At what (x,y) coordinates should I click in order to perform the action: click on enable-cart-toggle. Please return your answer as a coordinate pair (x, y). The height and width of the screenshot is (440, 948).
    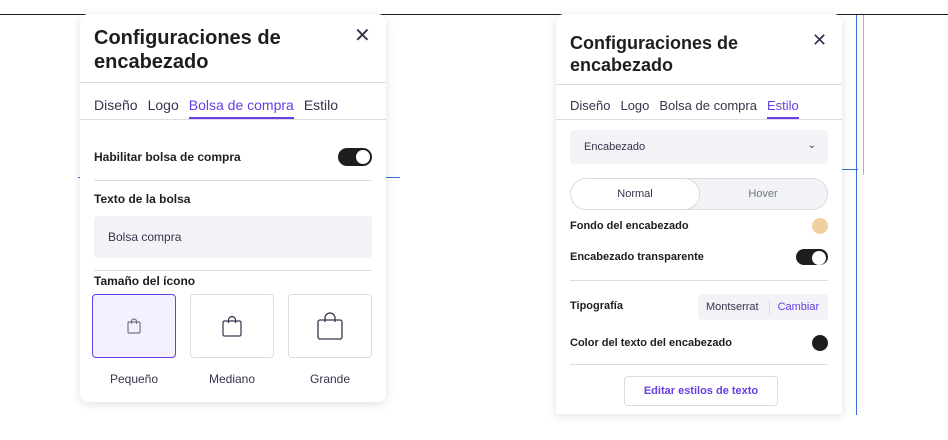
    Looking at the image, I should click on (355, 157).